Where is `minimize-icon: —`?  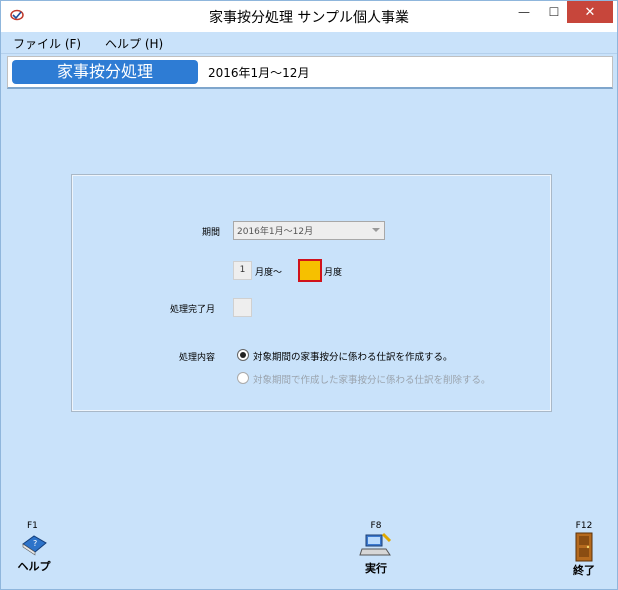 minimize-icon: — is located at coordinates (524, 12).